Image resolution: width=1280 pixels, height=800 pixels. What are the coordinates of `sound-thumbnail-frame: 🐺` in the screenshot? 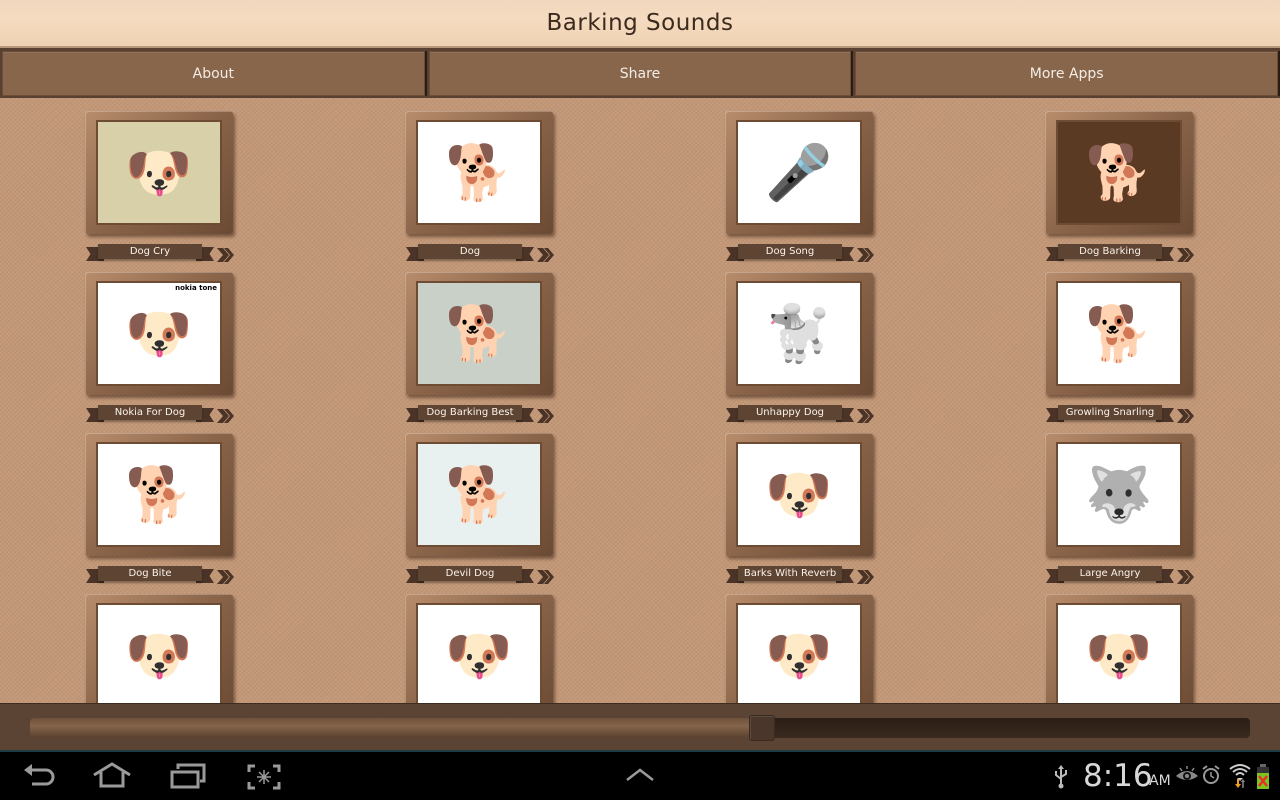 It's located at (1119, 494).